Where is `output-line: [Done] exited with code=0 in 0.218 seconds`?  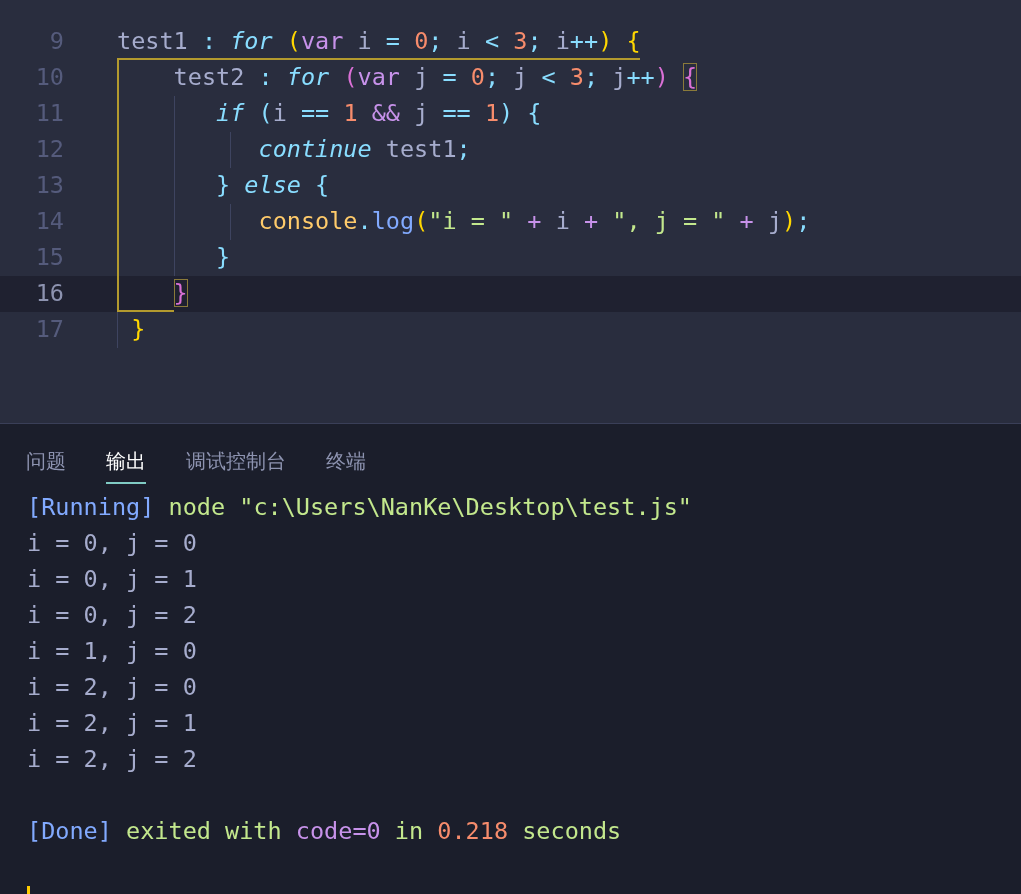
output-line: [Done] exited with code=0 in 0.218 seconds is located at coordinates (324, 832).